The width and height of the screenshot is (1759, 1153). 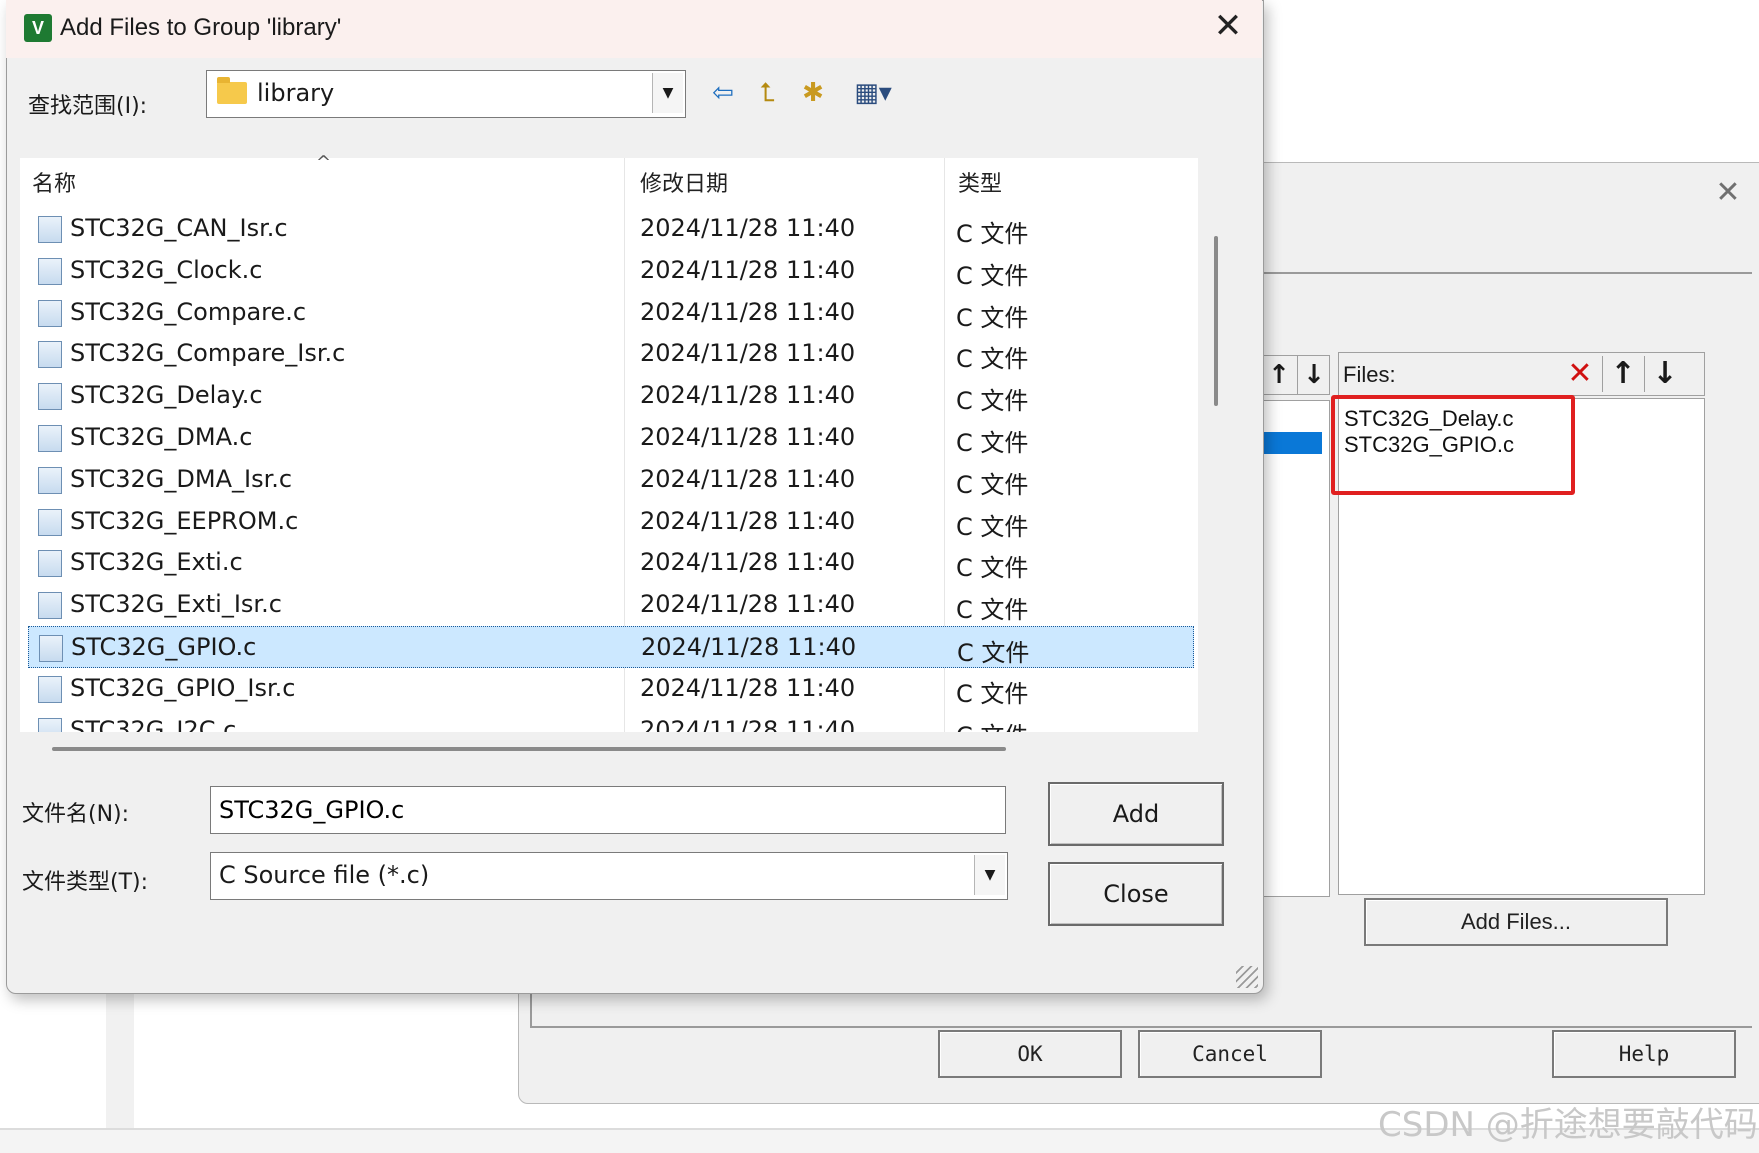 What do you see at coordinates (611, 563) in the screenshot?
I see `file-row: STC32G_Exti.c 2024/11/28 11:40 C 文件` at bounding box center [611, 563].